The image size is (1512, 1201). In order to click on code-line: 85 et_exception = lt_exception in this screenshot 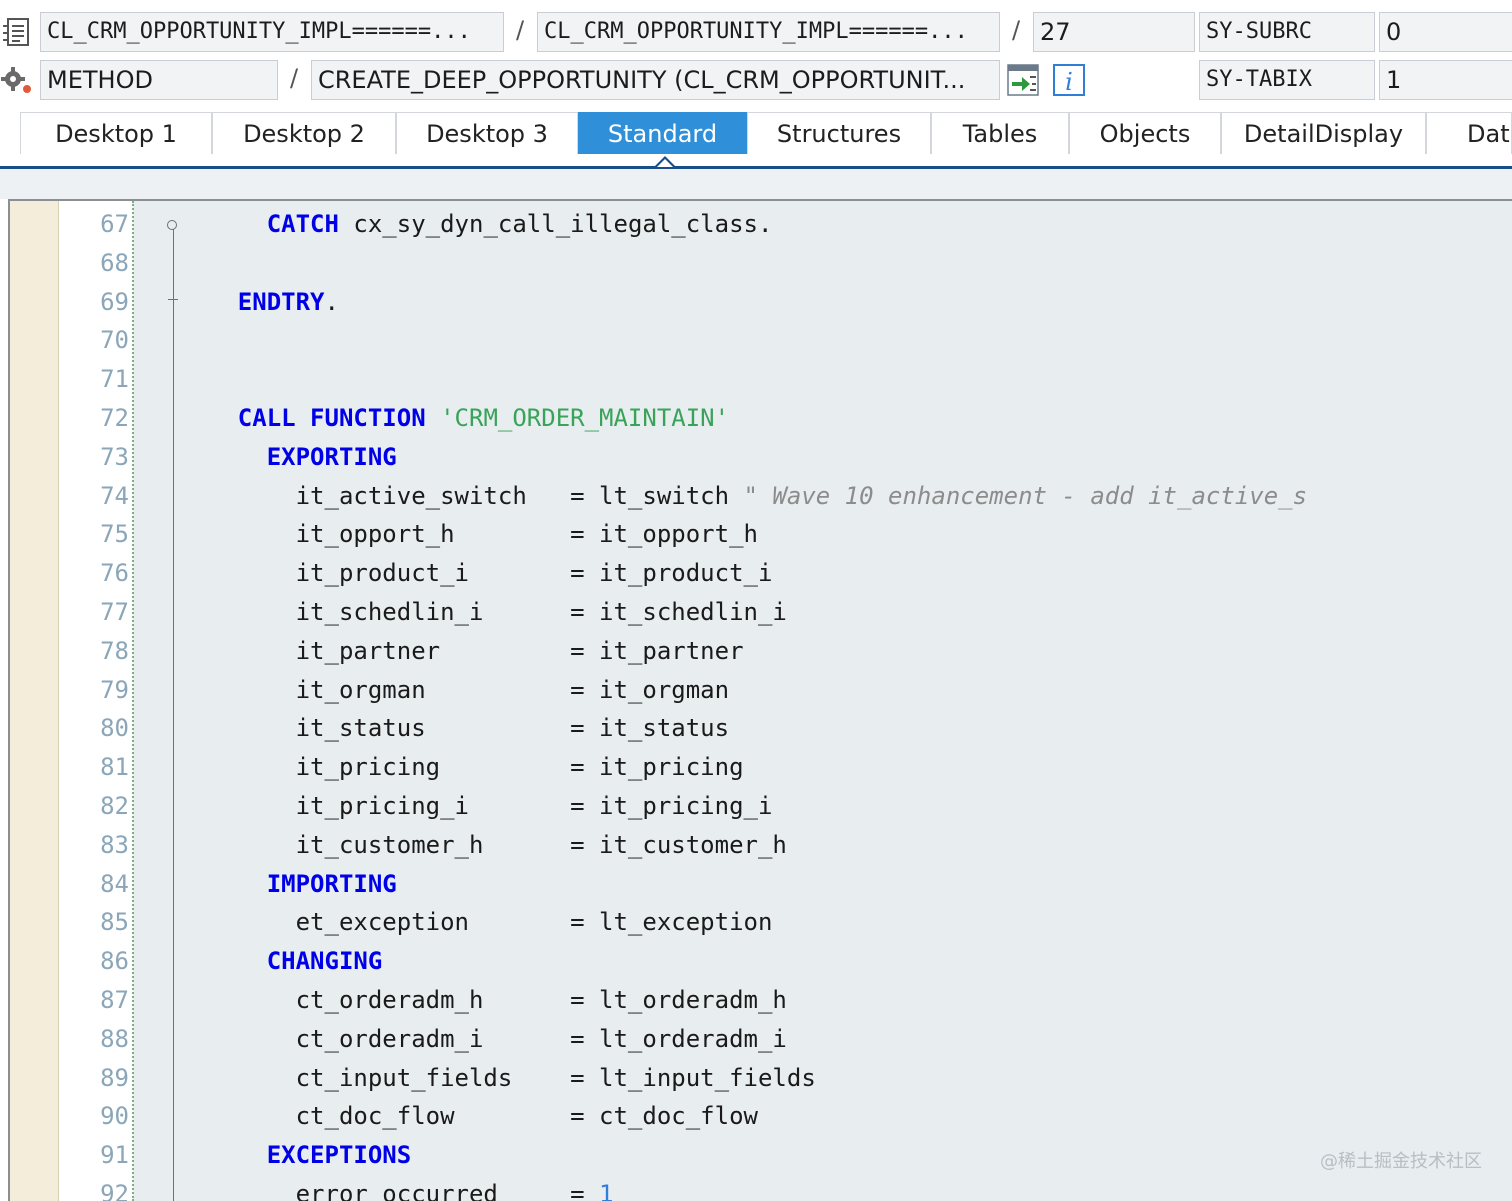, I will do `click(761, 922)`.